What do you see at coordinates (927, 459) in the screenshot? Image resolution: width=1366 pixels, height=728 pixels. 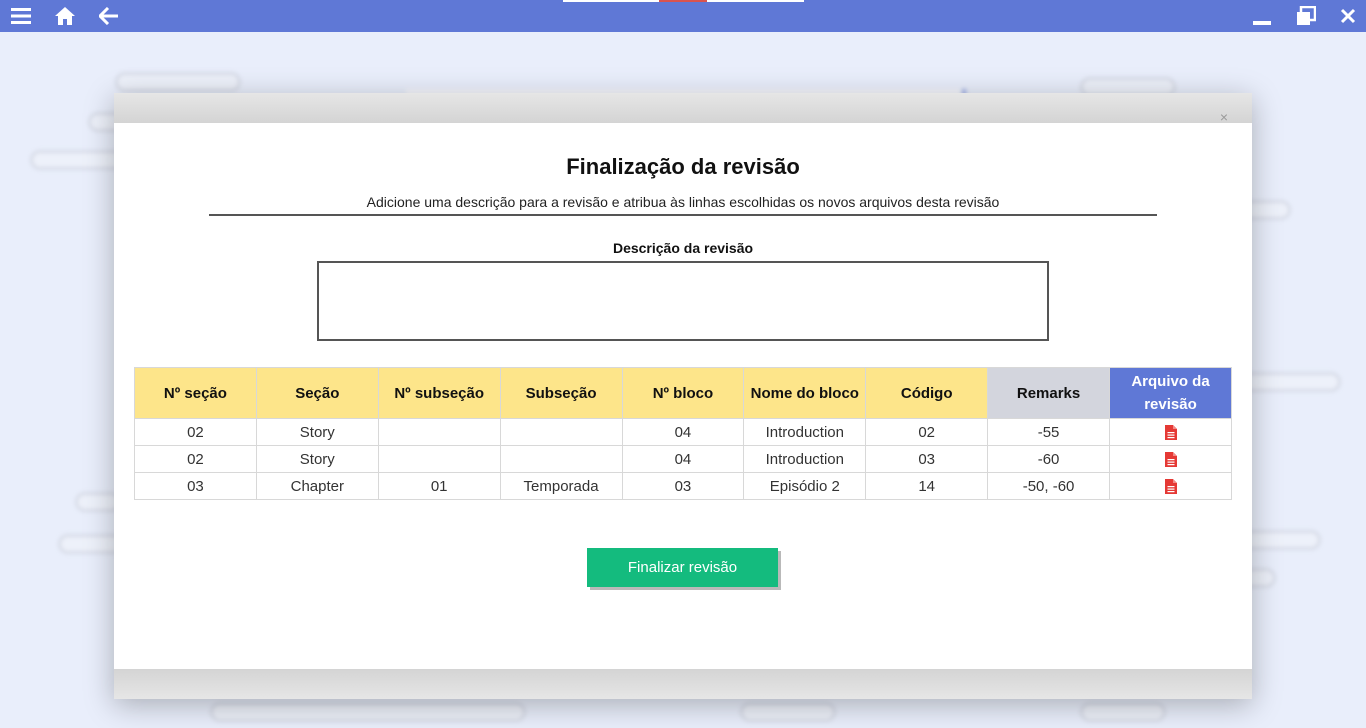 I see `cell-codigo: 03` at bounding box center [927, 459].